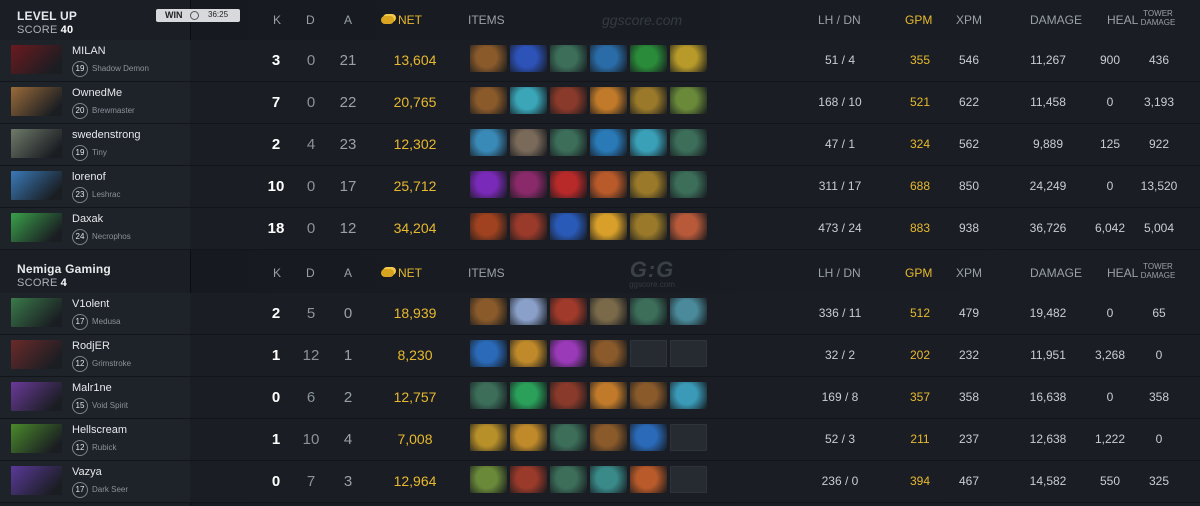 This screenshot has height=506, width=1200. Describe the element at coordinates (99, 430) in the screenshot. I see `player-name: Hellscream` at that location.